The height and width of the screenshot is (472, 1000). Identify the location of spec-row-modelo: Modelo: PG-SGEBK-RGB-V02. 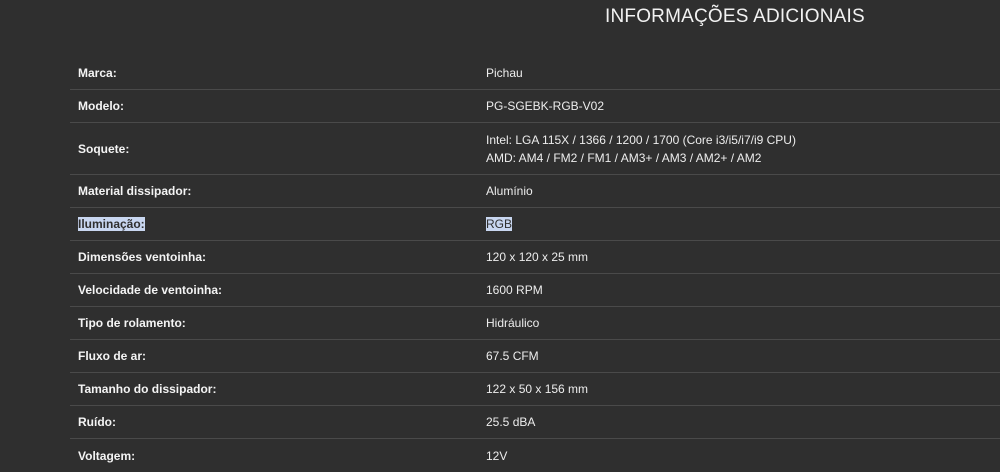
(535, 106).